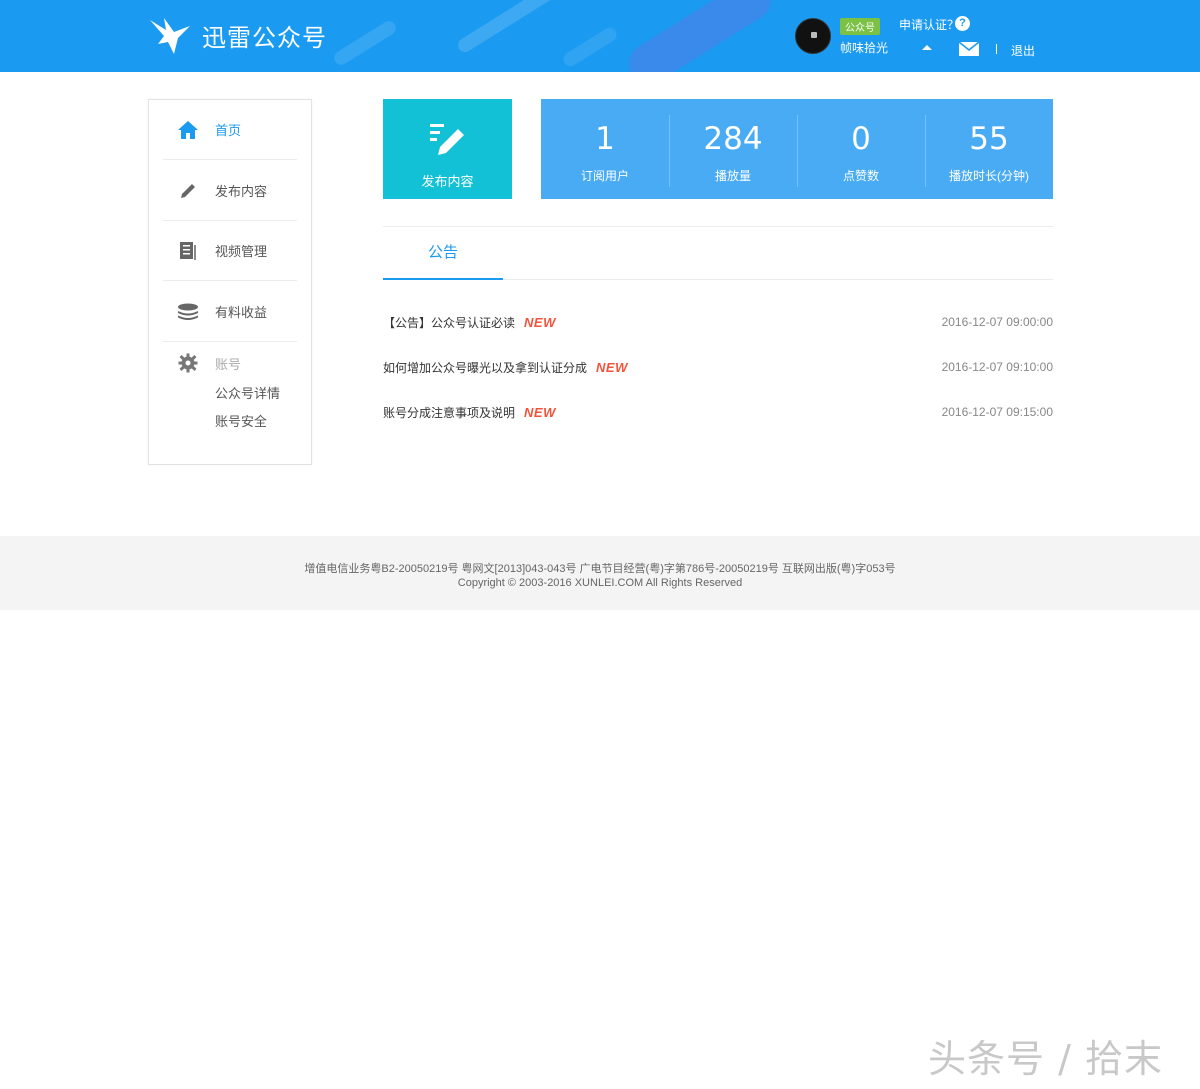  Describe the element at coordinates (813, 36) in the screenshot. I see `avatar` at that location.